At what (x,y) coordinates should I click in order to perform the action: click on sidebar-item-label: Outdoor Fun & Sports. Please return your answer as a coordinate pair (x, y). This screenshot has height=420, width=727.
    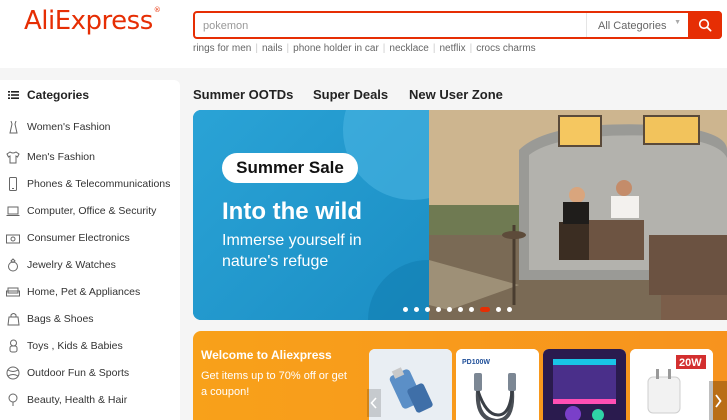
    Looking at the image, I should click on (78, 373).